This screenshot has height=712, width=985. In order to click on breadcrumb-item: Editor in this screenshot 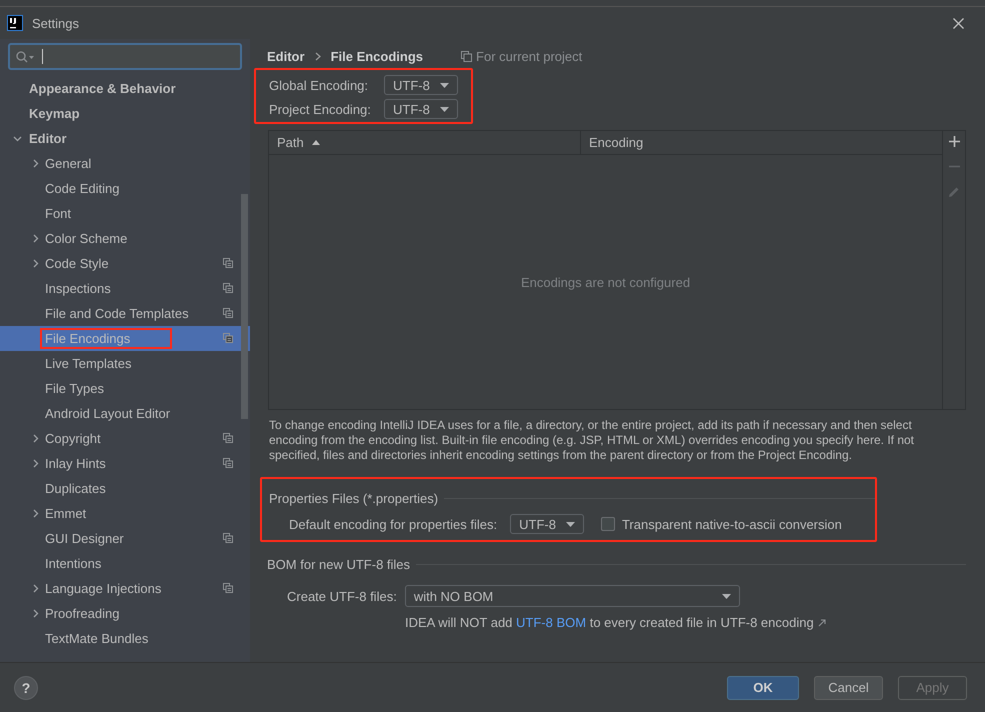, I will do `click(286, 56)`.